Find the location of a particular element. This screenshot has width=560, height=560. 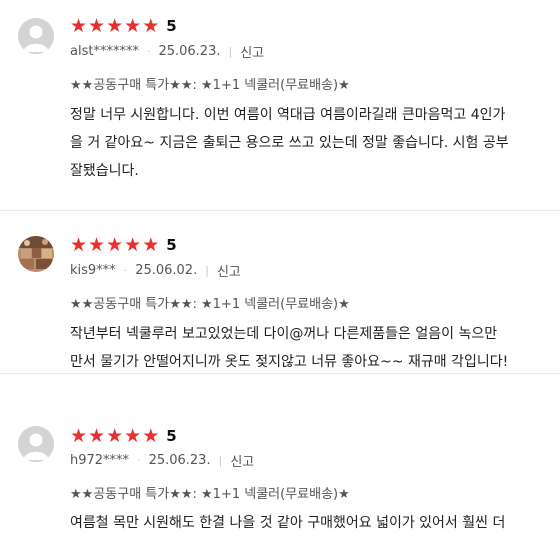

review-body-line: 정말 너무 시원합니다. 이번 여름이 역대급 여름이라길래 큰마음먹고 4인가 is located at coordinates (288, 115).